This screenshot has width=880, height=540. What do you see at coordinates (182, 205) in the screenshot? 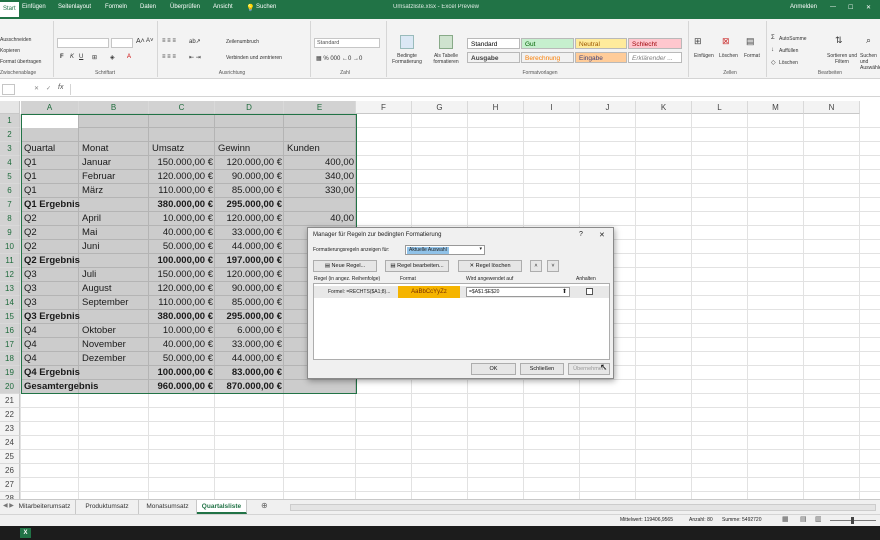
I see `cell-C7: 380.000,00 €` at bounding box center [182, 205].